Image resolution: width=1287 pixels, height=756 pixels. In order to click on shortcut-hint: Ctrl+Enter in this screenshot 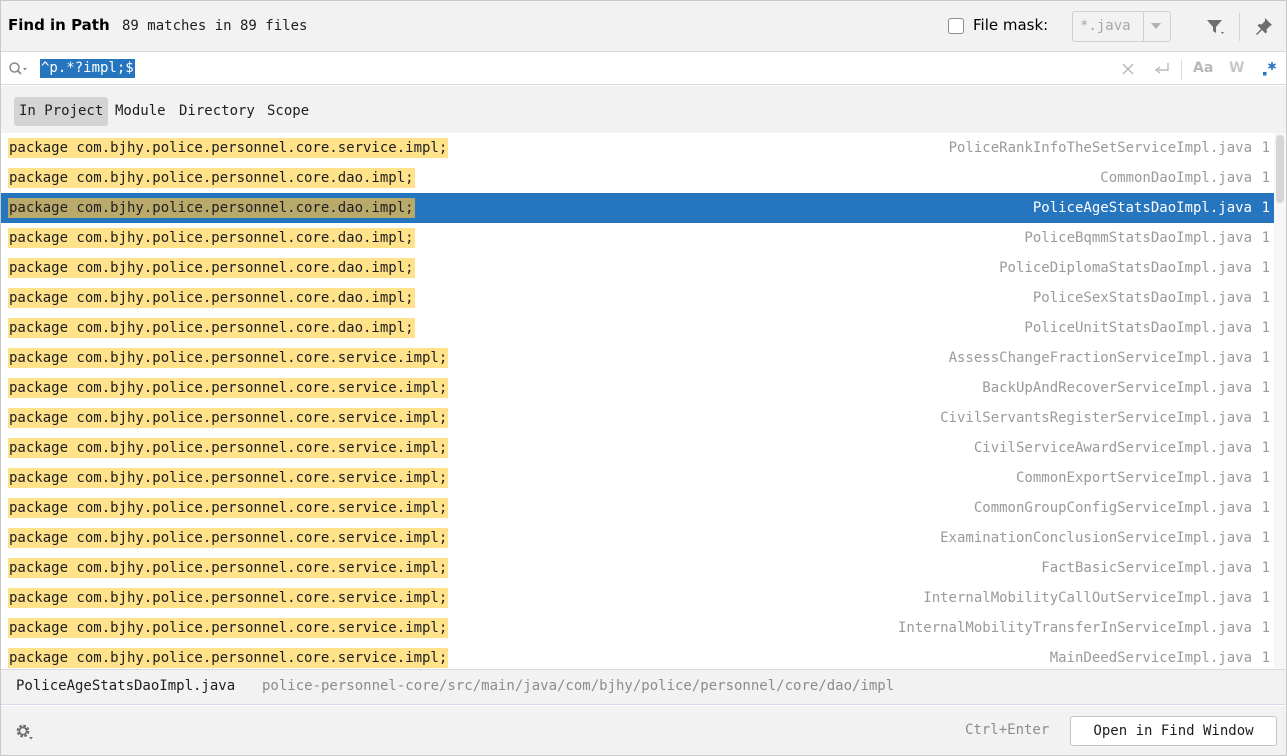, I will do `click(1007, 730)`.